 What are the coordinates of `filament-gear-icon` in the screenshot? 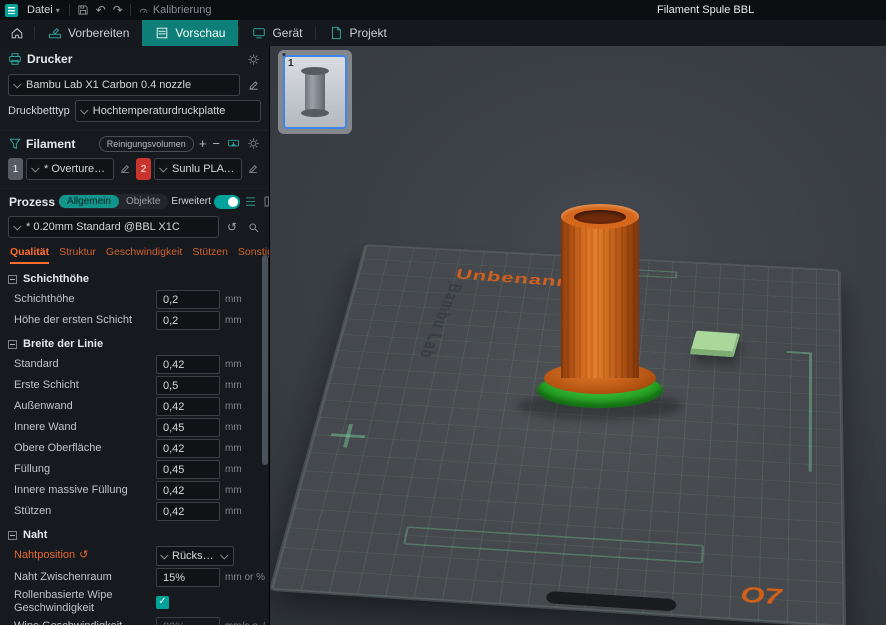 It's located at (253, 144).